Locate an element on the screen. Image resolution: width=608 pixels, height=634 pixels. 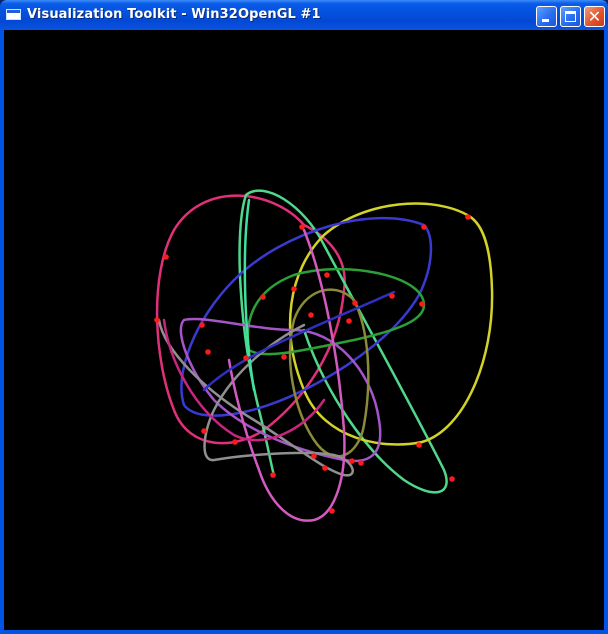
maximize-icon is located at coordinates (570, 16).